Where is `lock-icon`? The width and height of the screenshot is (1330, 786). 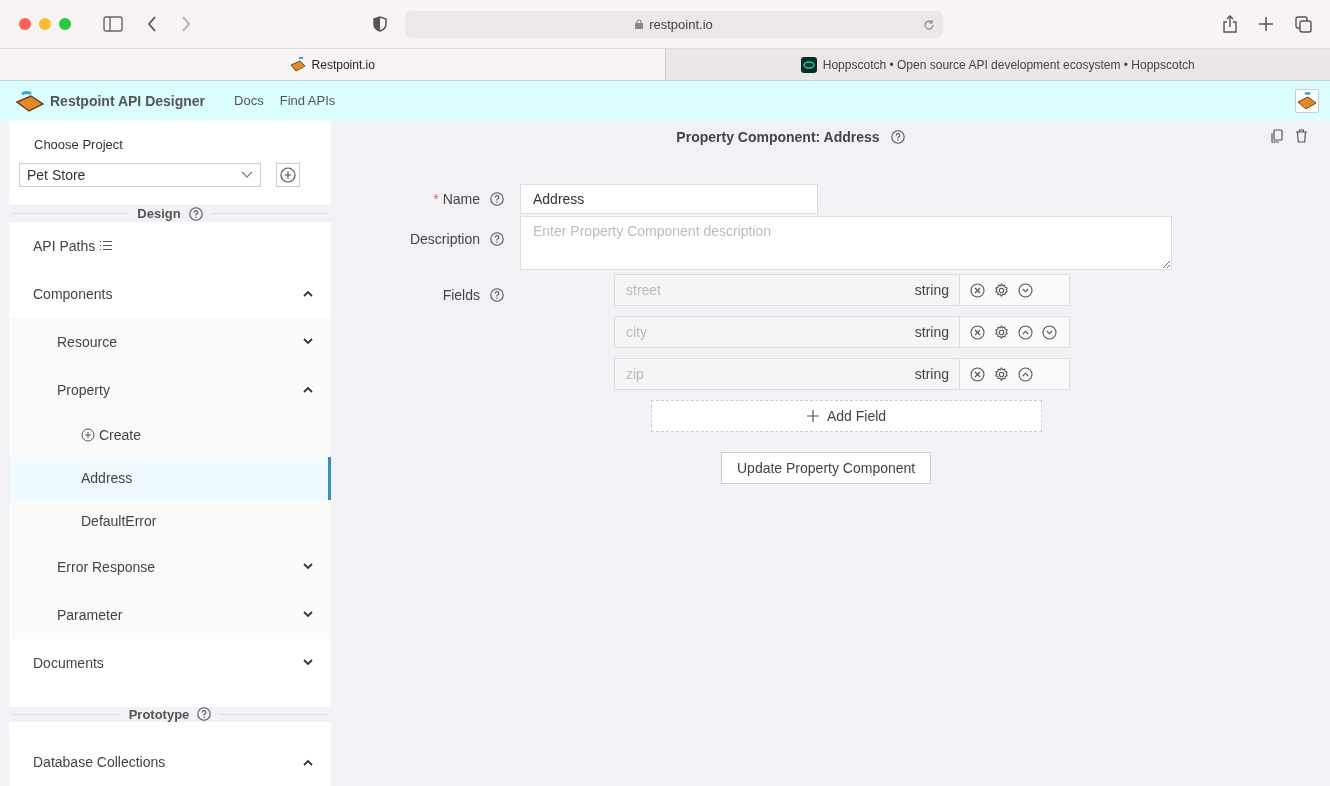 lock-icon is located at coordinates (639, 24).